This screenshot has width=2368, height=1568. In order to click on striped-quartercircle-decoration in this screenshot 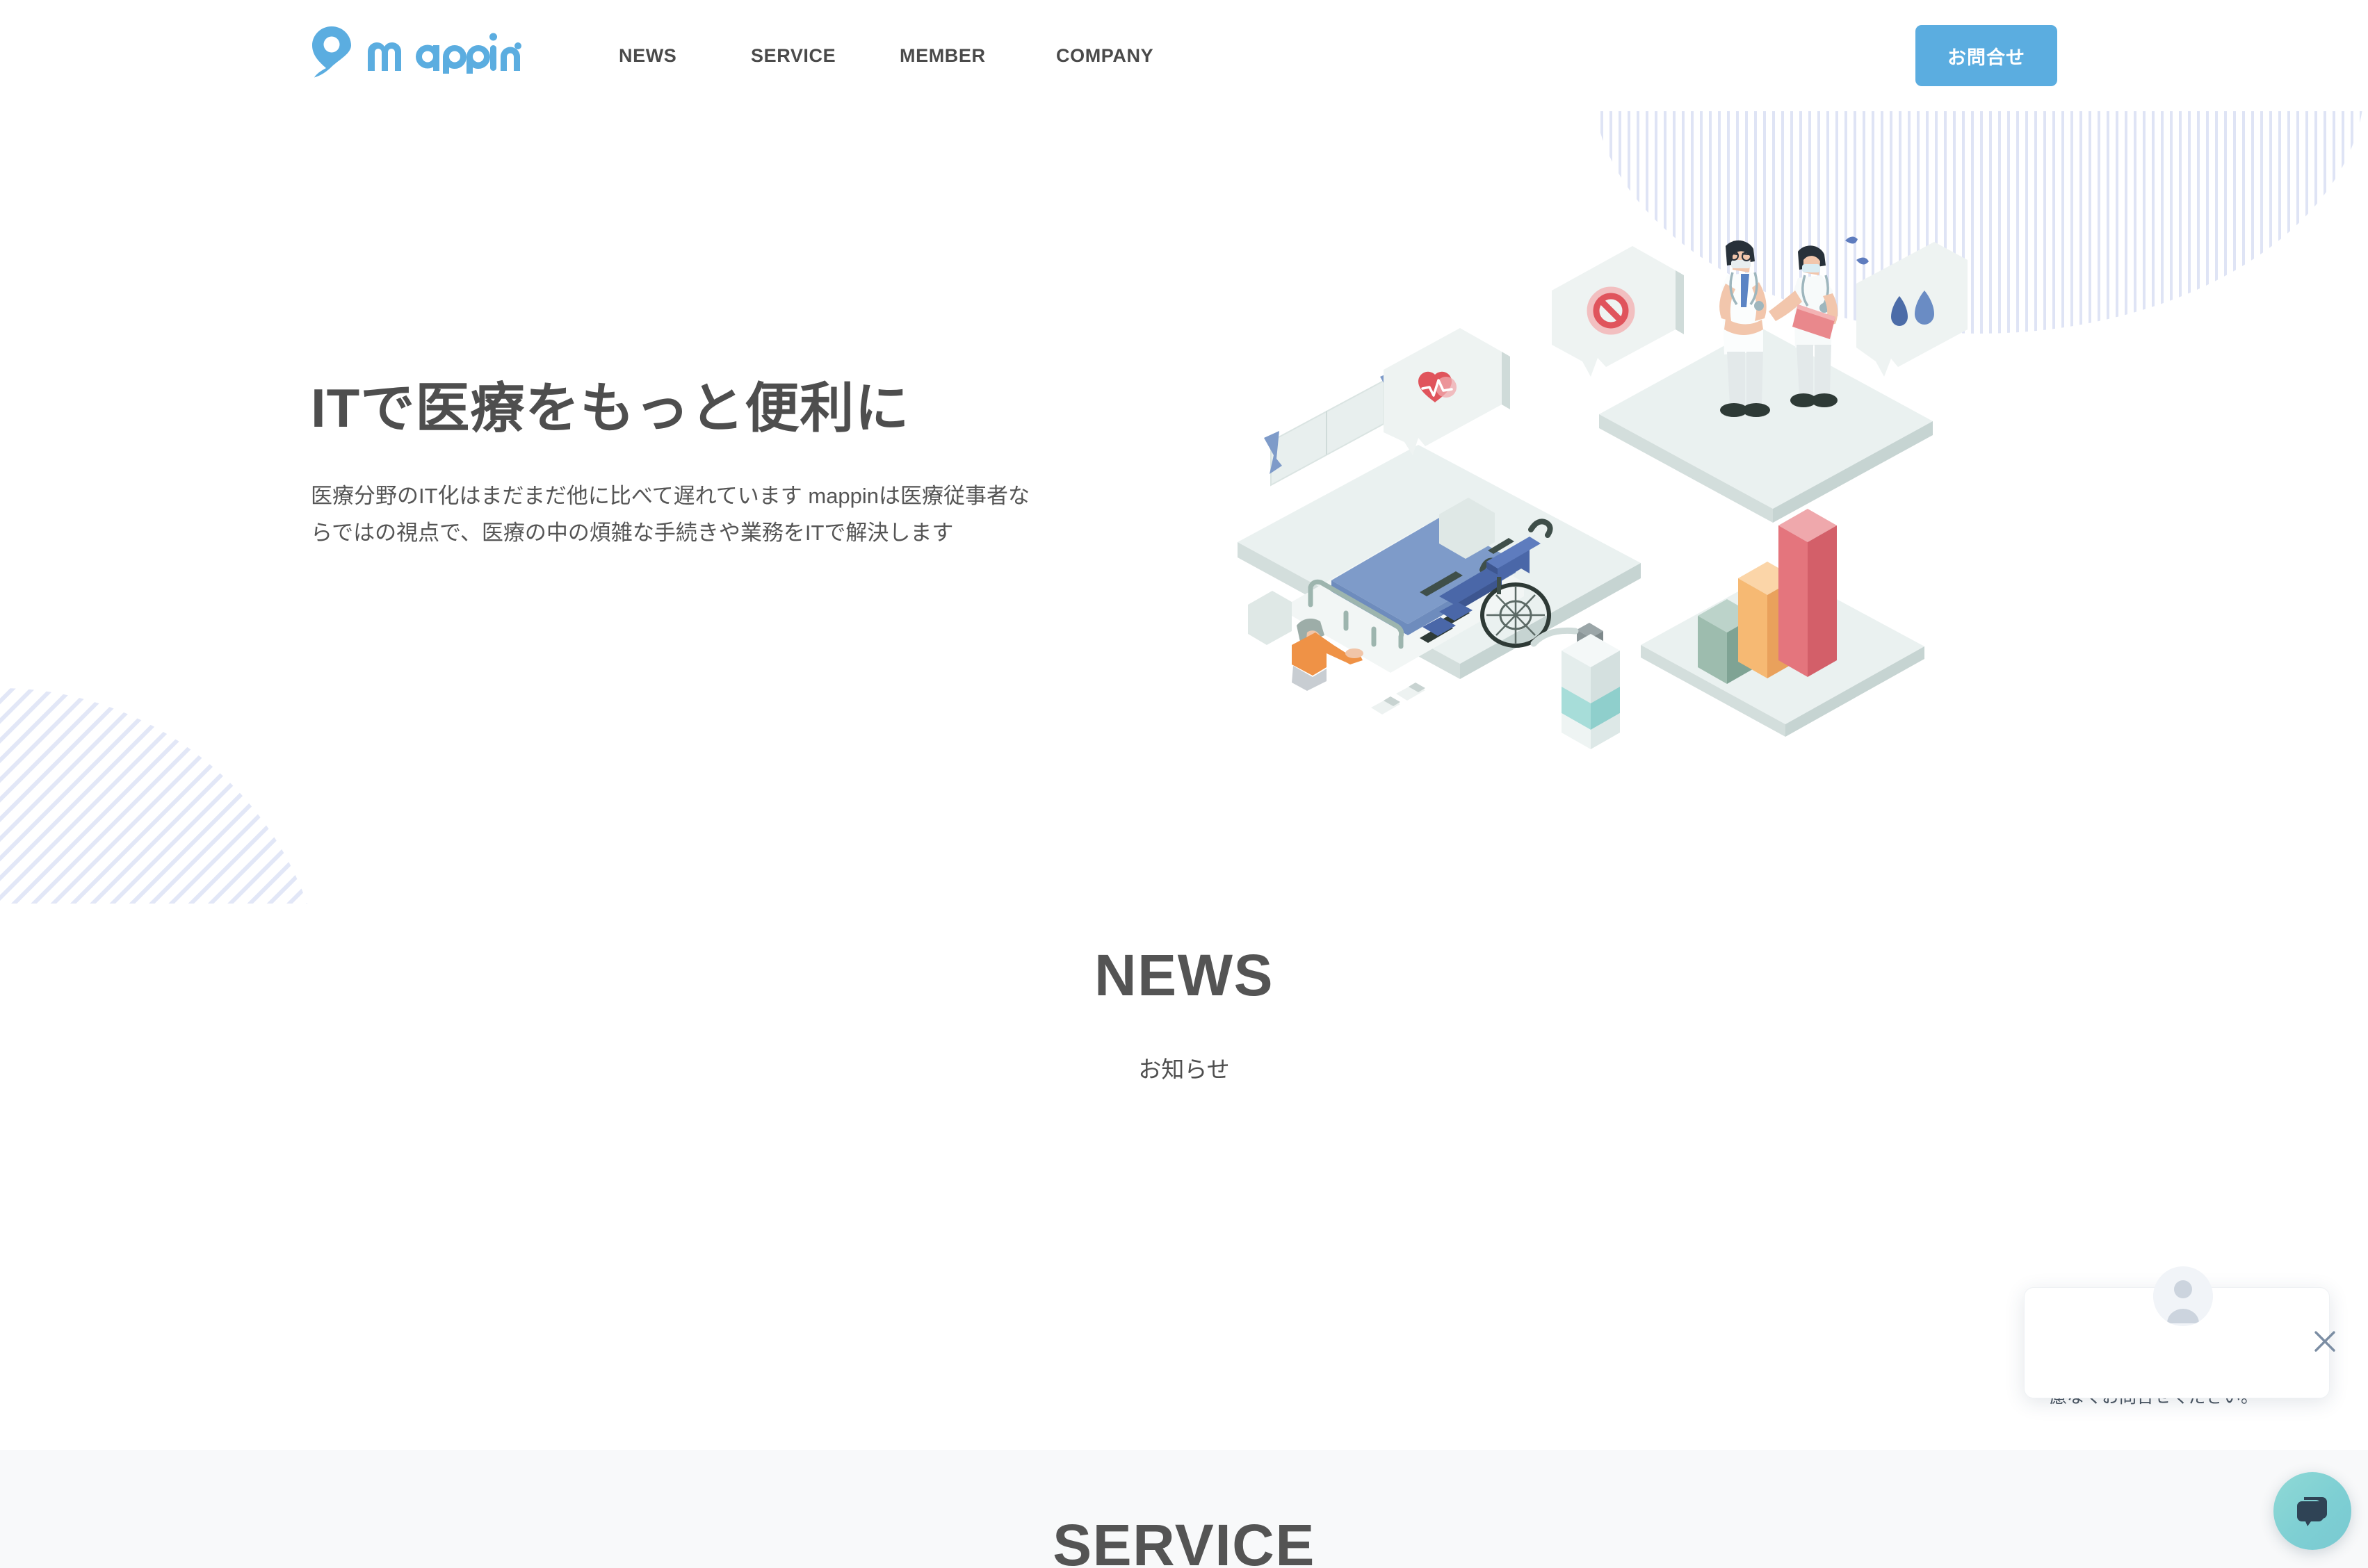, I will do `click(163, 771)`.